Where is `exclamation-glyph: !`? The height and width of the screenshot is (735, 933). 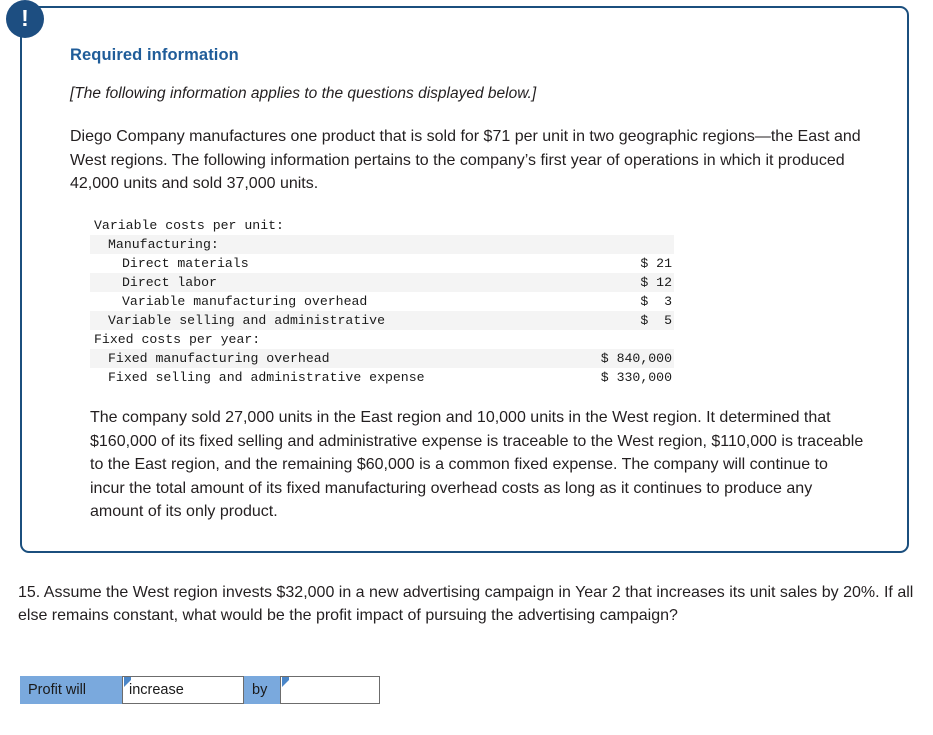 exclamation-glyph: ! is located at coordinates (25, 17).